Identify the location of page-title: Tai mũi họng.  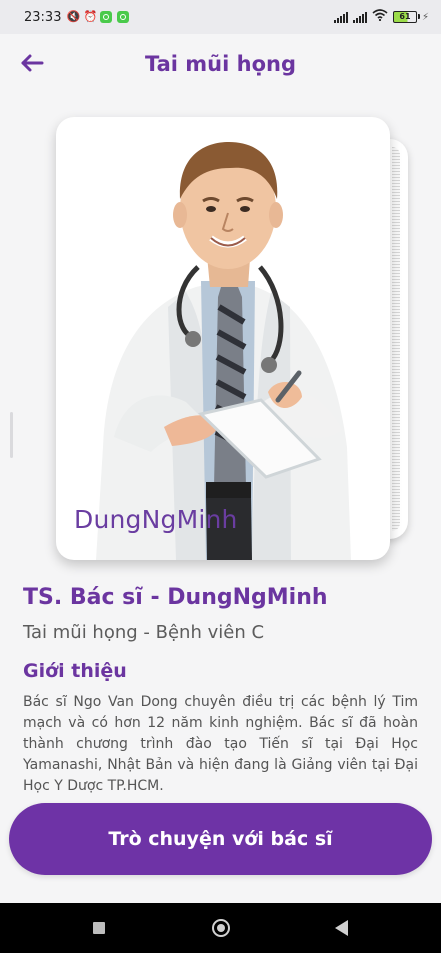
(220, 64).